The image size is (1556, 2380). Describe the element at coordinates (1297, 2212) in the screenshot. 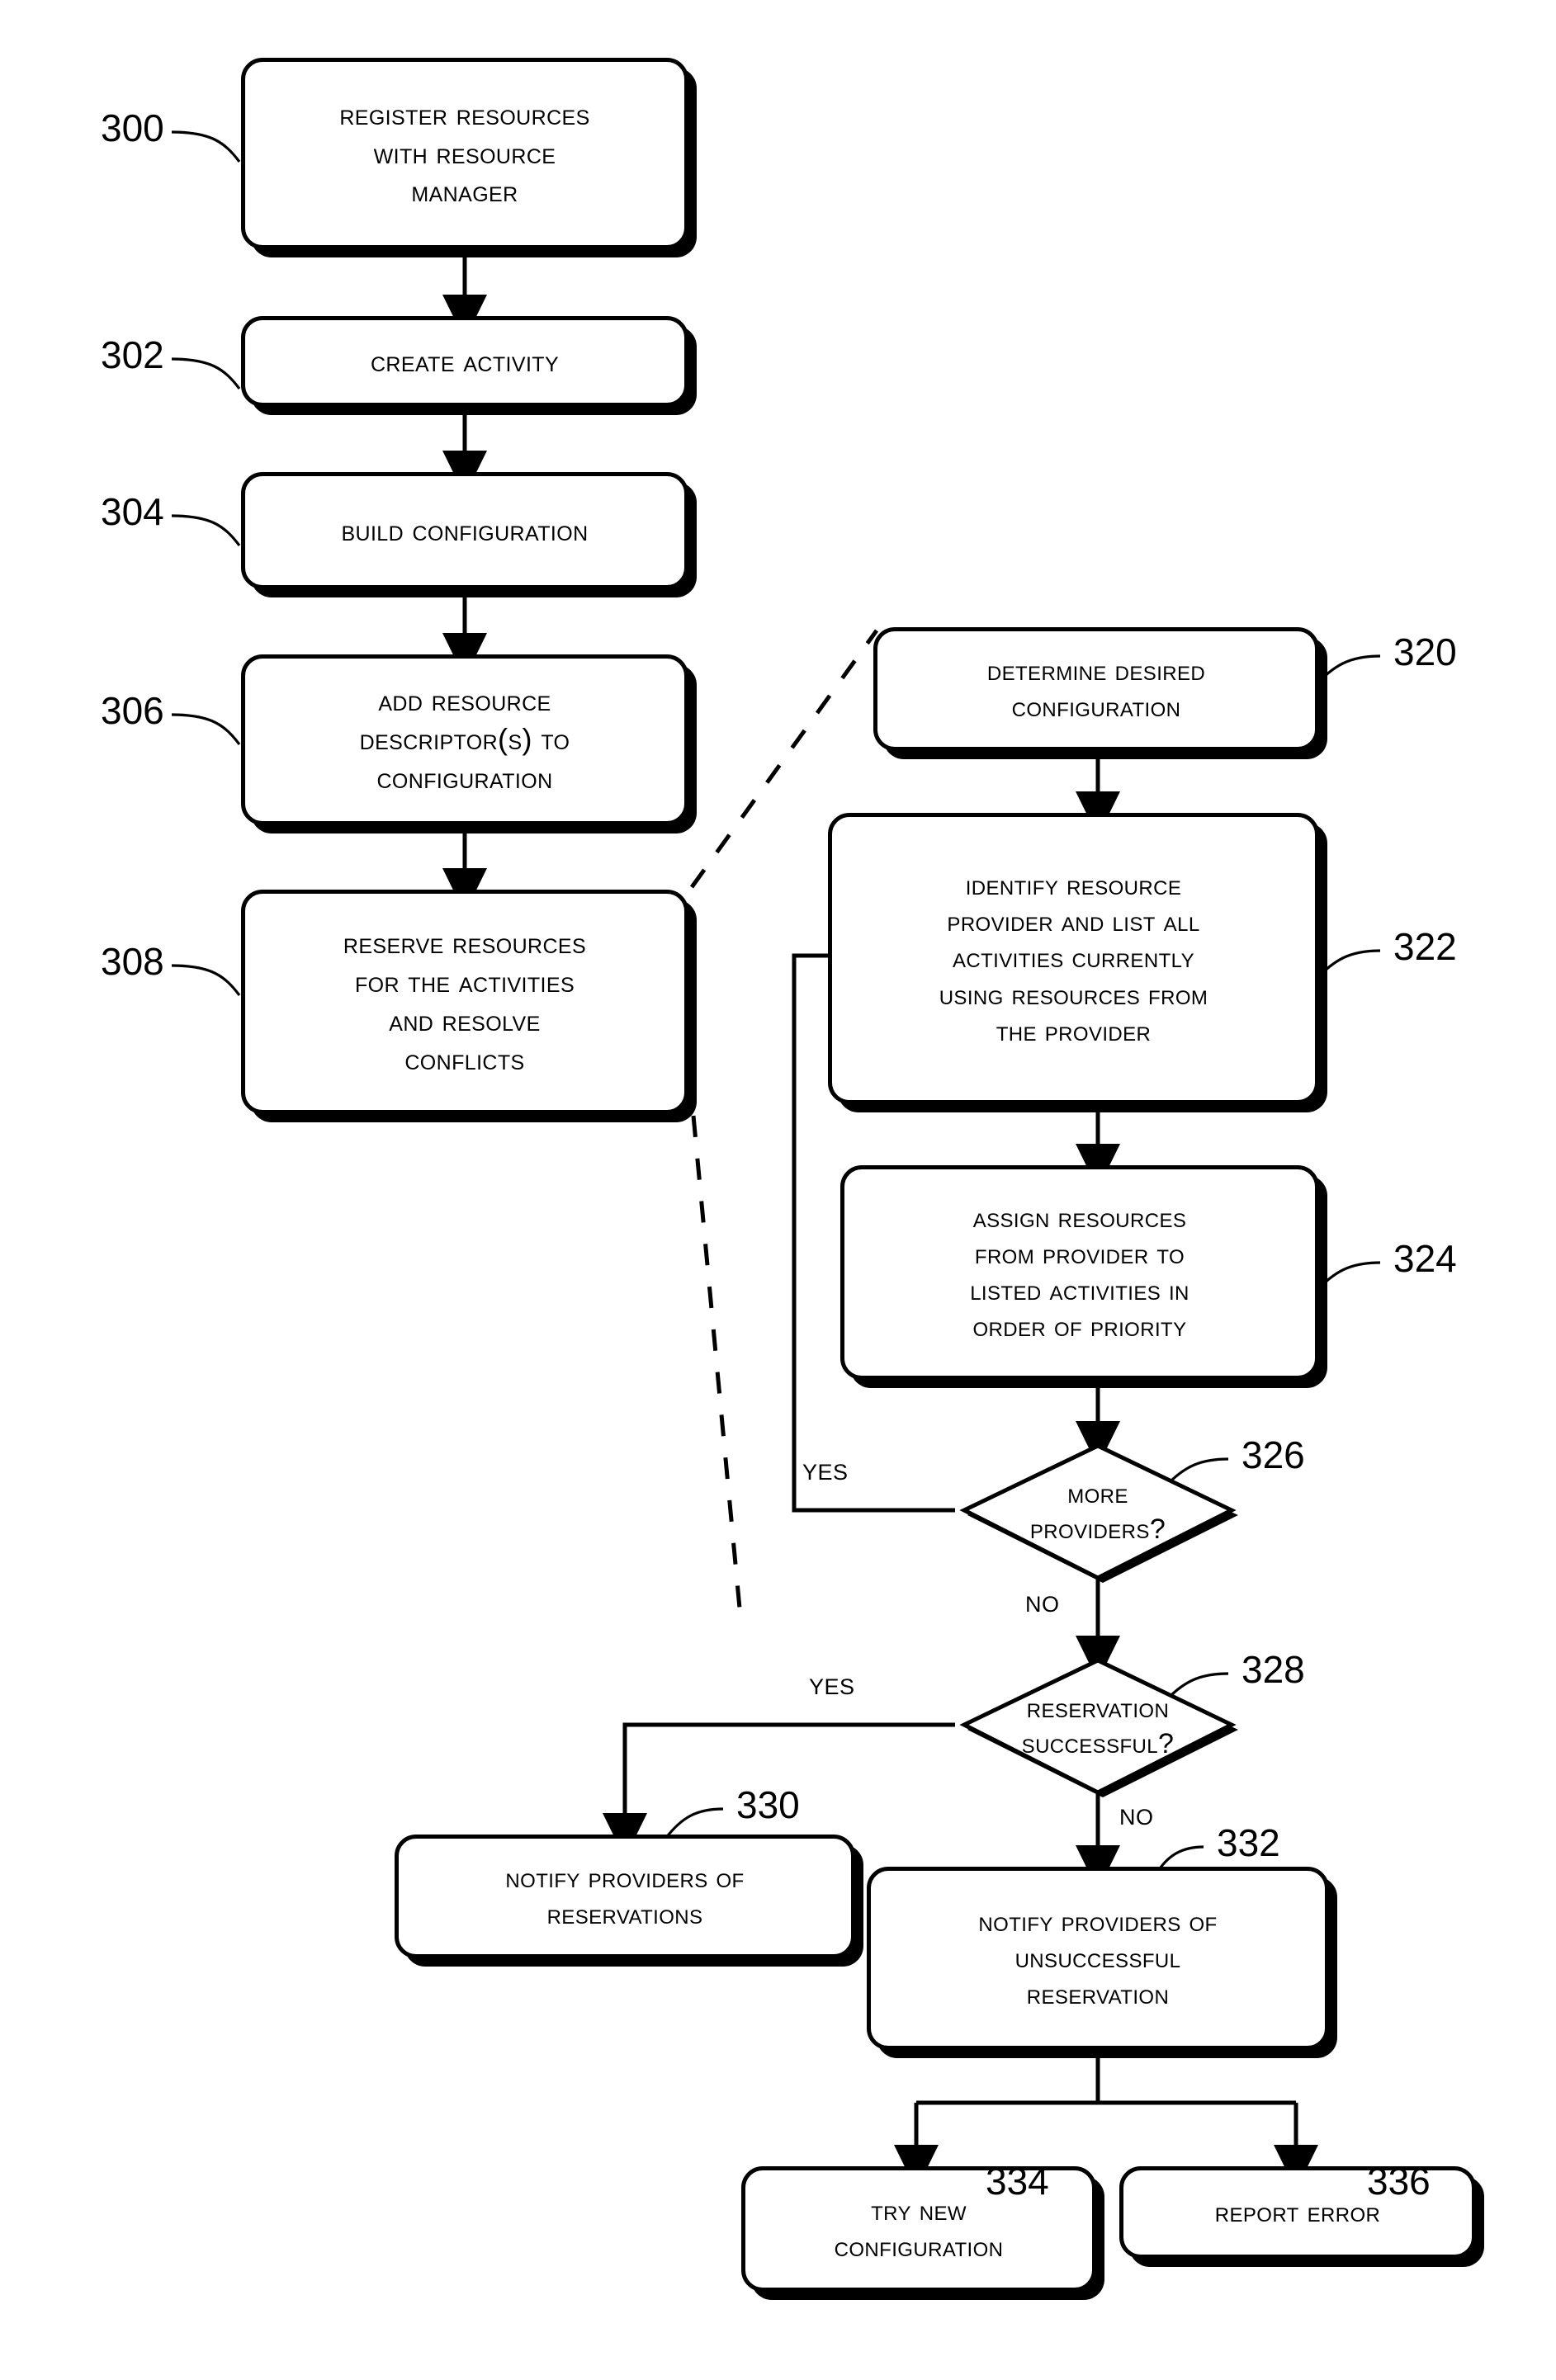

I see `process-box-report-error-label: Report Error` at that location.